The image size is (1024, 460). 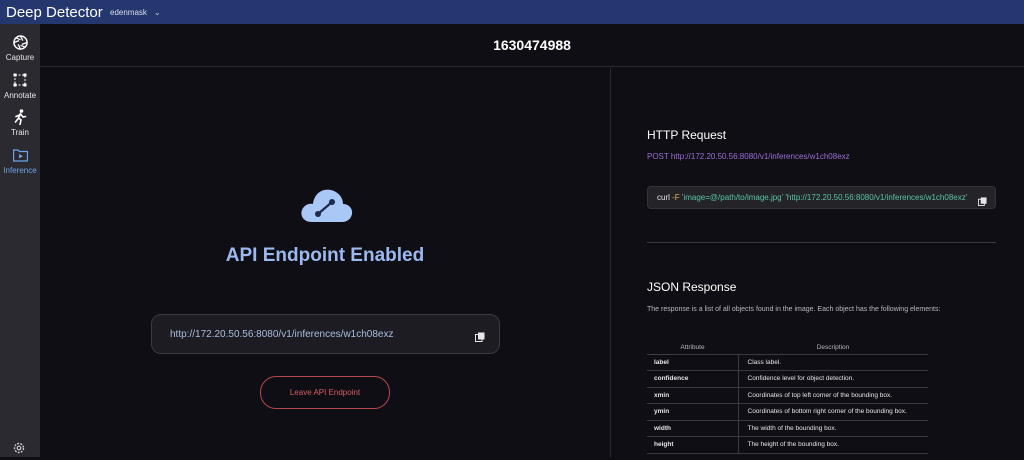 What do you see at coordinates (676, 197) in the screenshot?
I see `curl-flag: -F` at bounding box center [676, 197].